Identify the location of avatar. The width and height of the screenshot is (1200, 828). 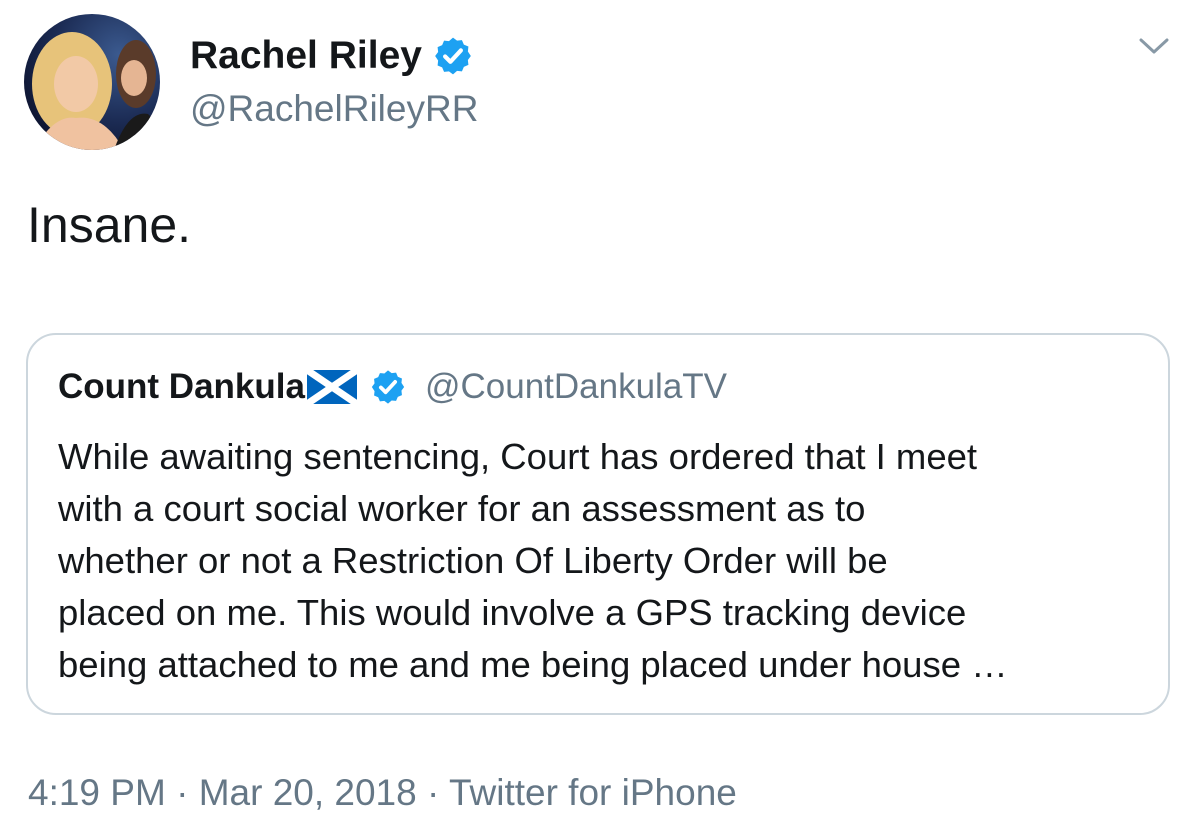
(92, 82).